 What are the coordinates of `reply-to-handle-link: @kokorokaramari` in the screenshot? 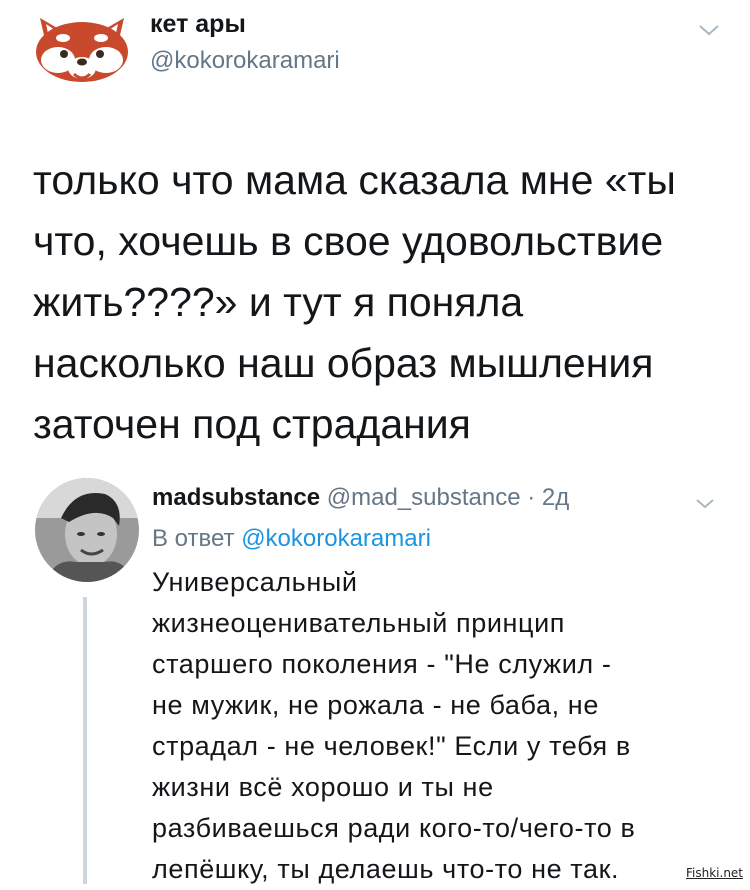 It's located at (336, 538).